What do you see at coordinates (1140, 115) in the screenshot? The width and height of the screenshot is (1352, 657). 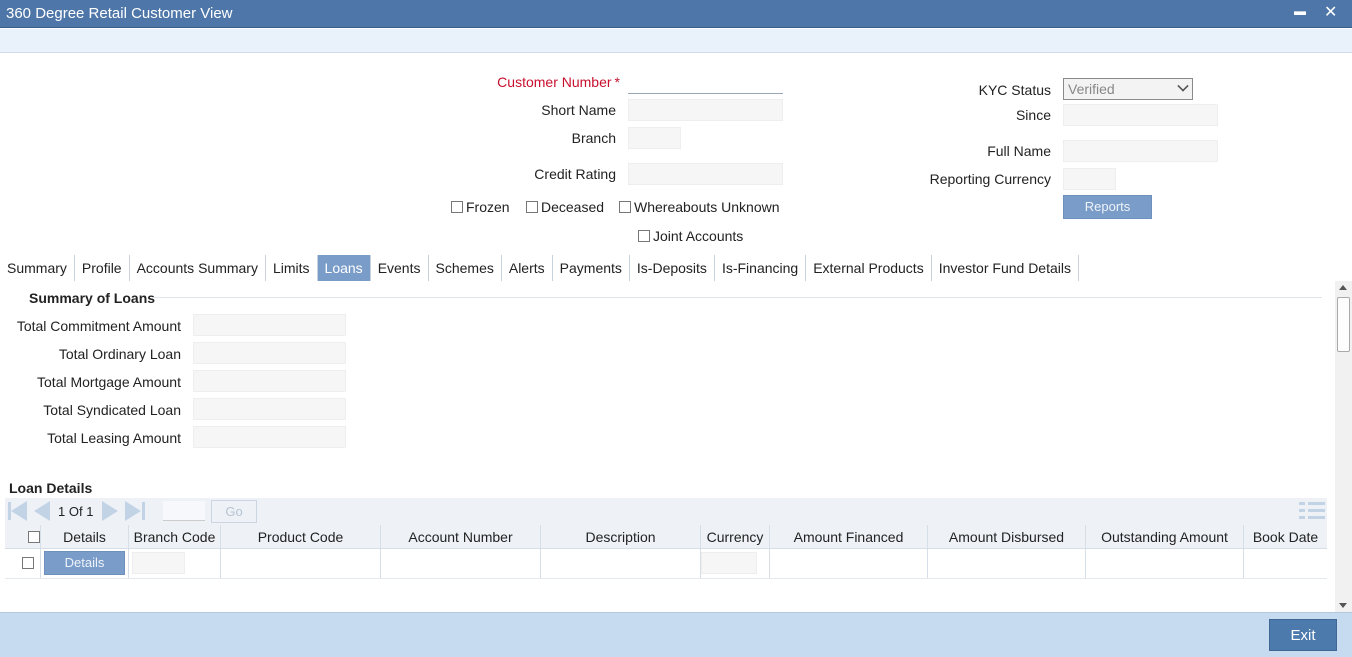 I see `since-field` at bounding box center [1140, 115].